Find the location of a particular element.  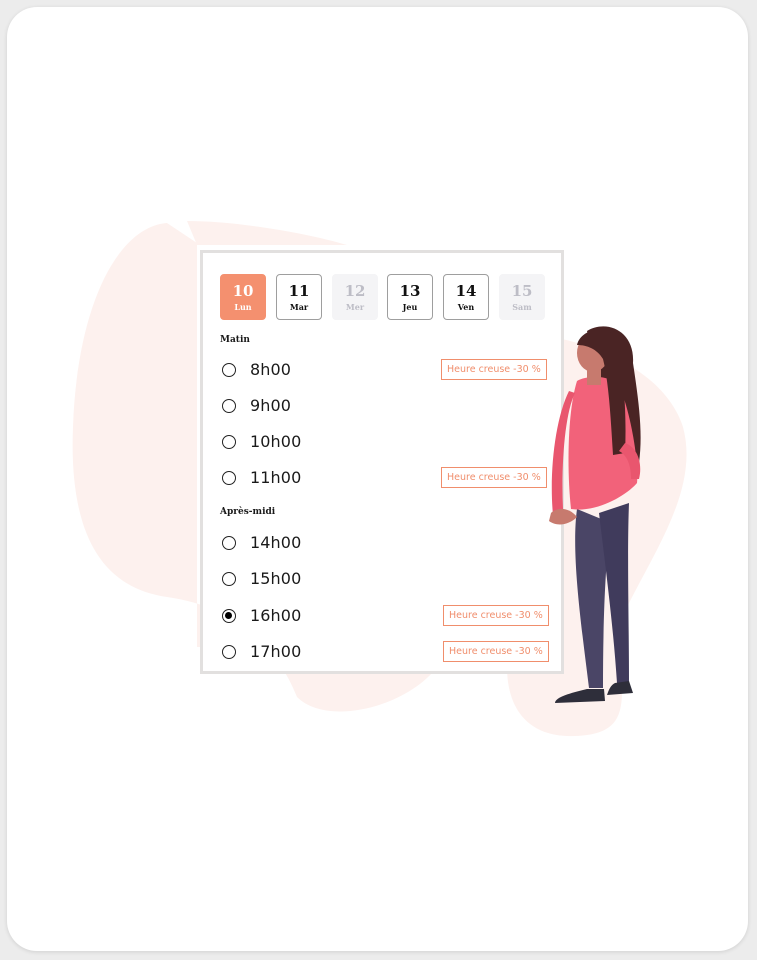

section-title-morning: Matin is located at coordinates (235, 340).